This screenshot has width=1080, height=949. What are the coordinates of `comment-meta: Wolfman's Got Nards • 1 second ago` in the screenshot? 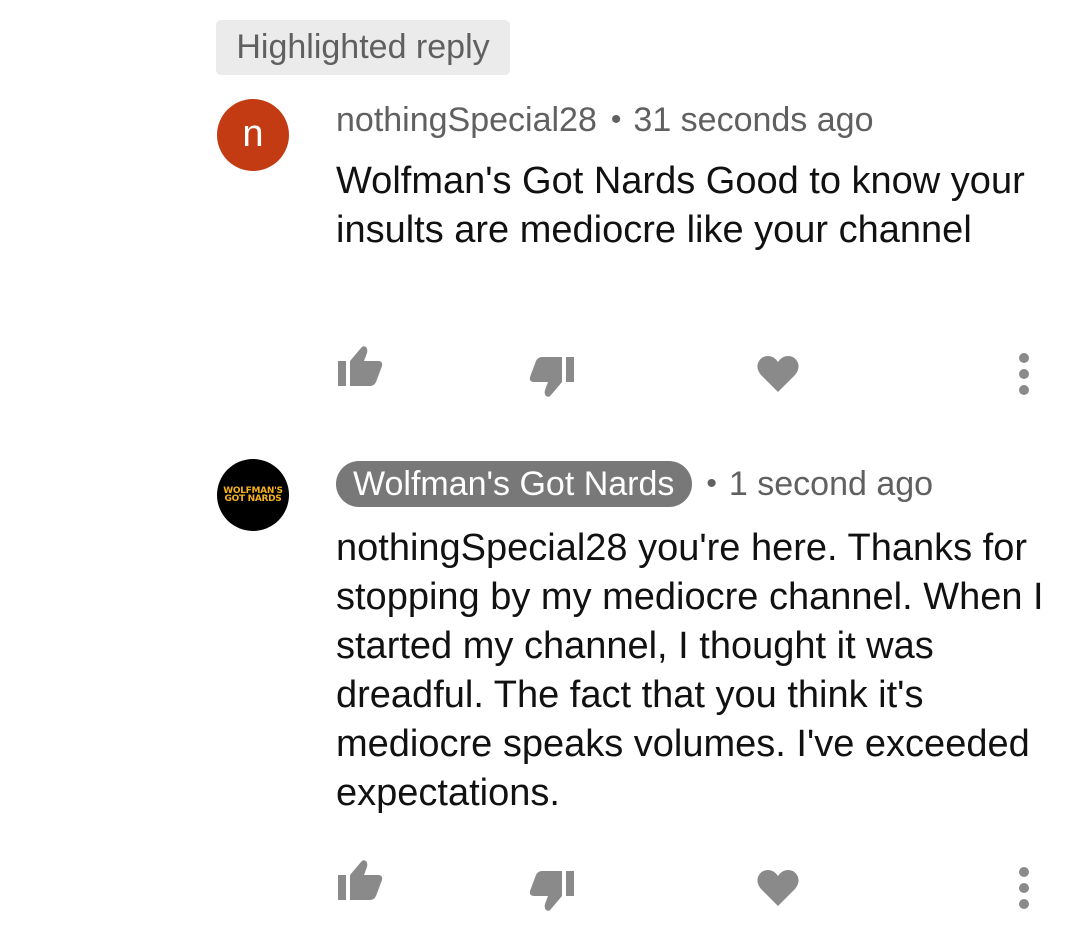 It's located at (634, 484).